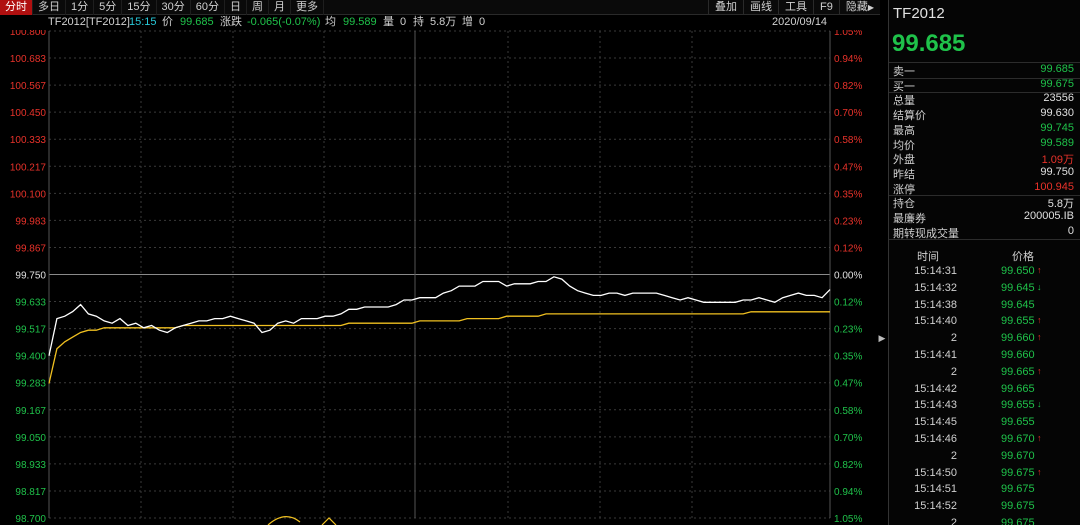 This screenshot has height=525, width=1080. I want to click on y-tick-label-left: 99.167, so click(30, 411).